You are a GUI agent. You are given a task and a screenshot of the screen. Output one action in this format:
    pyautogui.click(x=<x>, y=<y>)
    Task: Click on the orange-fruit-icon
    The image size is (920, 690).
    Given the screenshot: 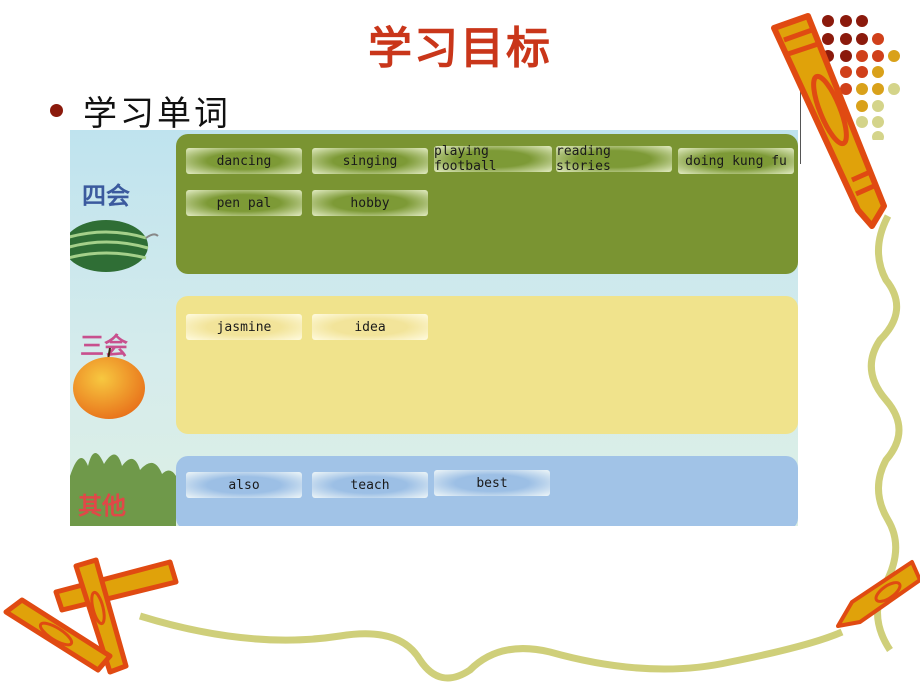 What is the action you would take?
    pyautogui.click(x=109, y=383)
    